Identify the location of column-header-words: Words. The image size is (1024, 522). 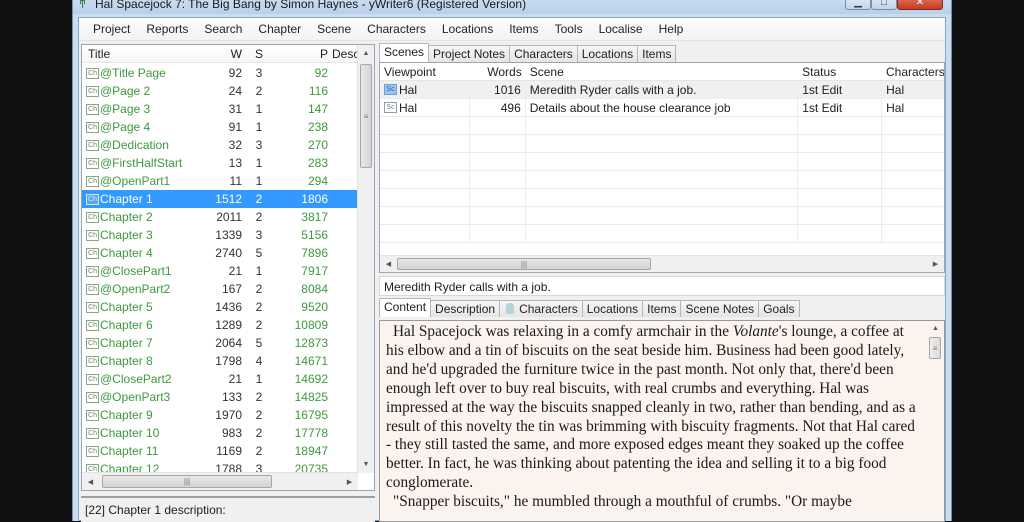
(498, 71).